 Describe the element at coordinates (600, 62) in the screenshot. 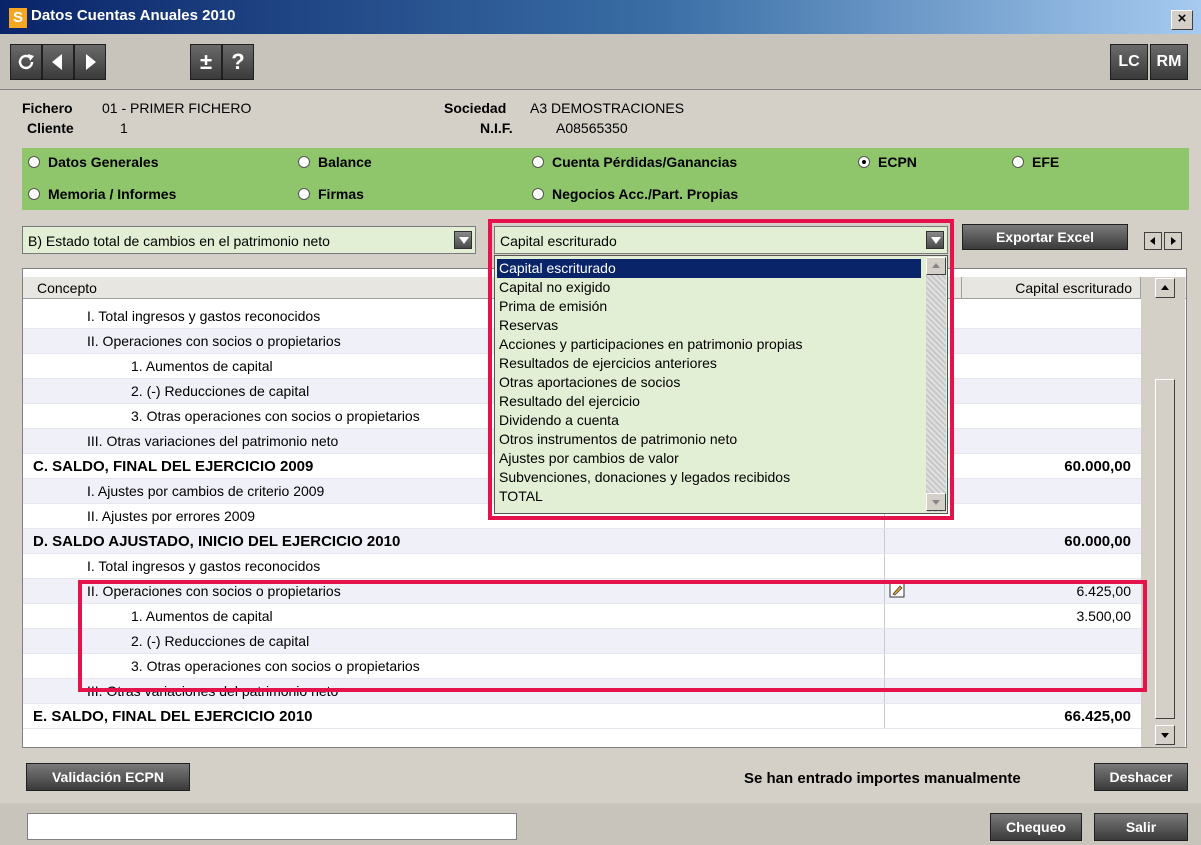

I see `toolbar: ± ? LC RM` at that location.